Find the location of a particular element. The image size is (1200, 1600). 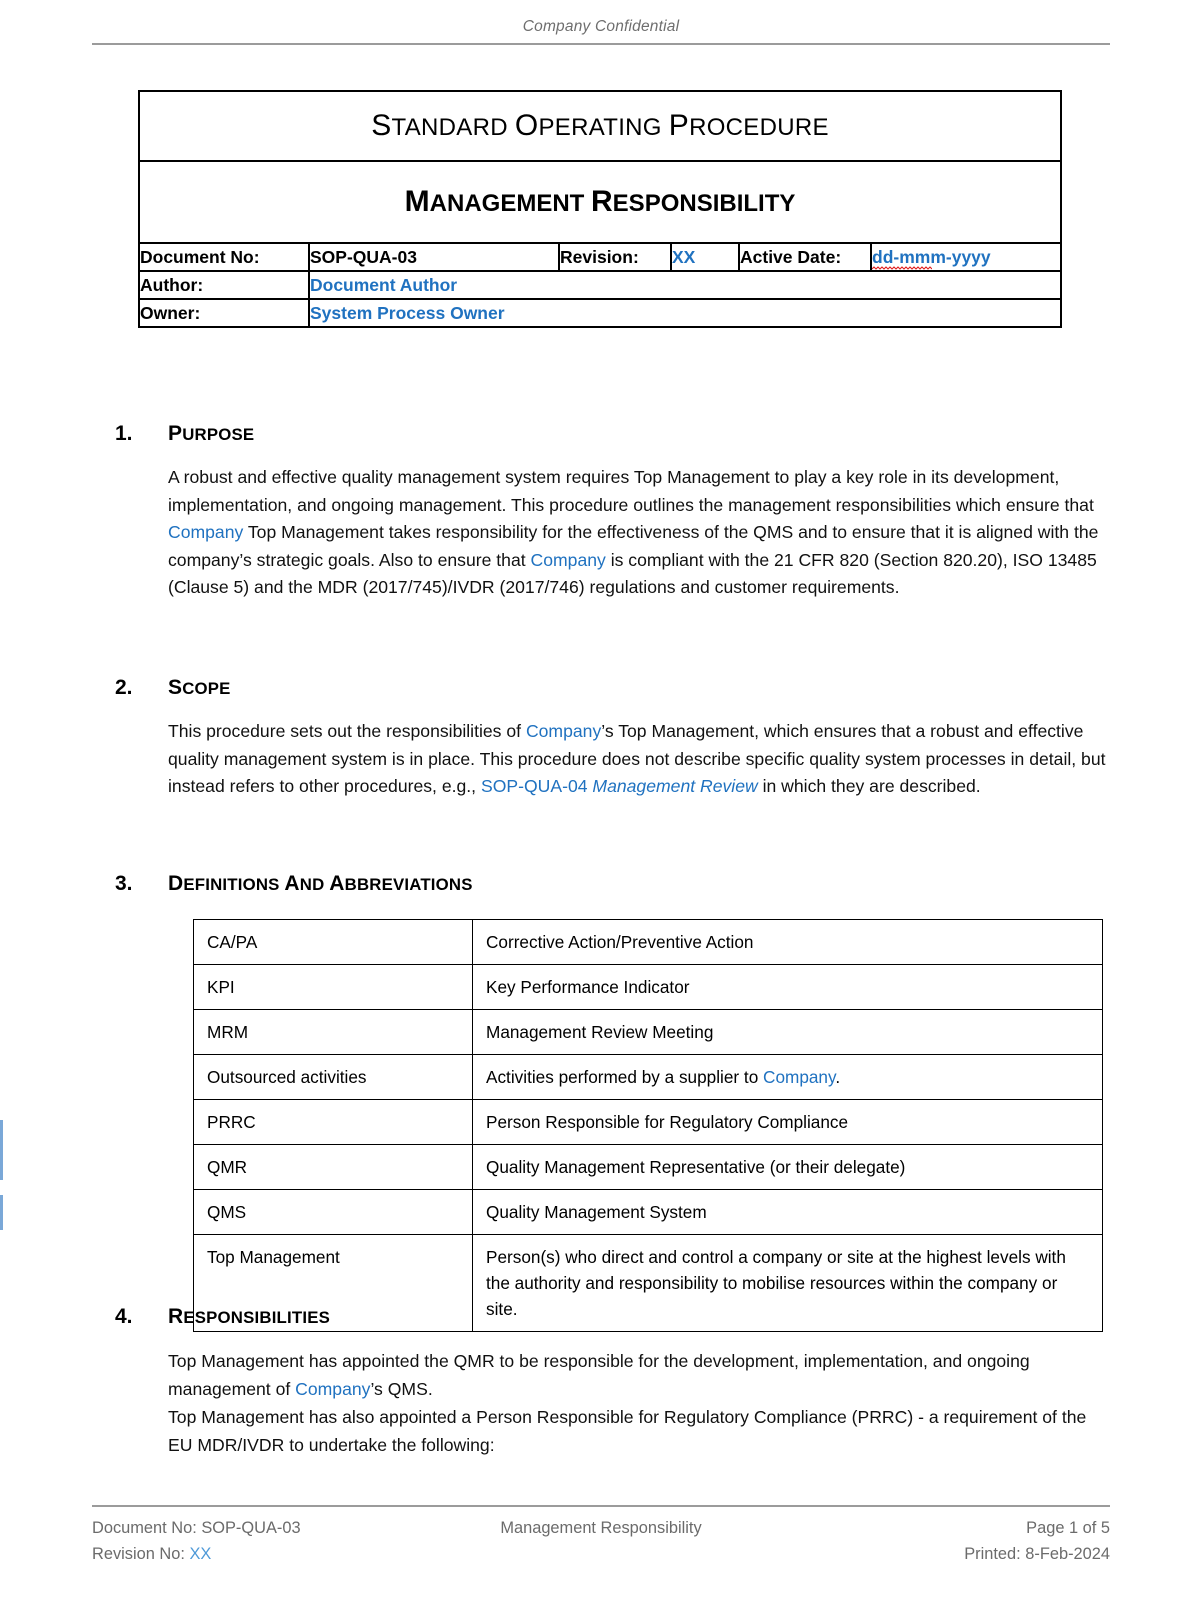

active-date-text-wrapper: dd-mmm-yyyy is located at coordinates (931, 258).